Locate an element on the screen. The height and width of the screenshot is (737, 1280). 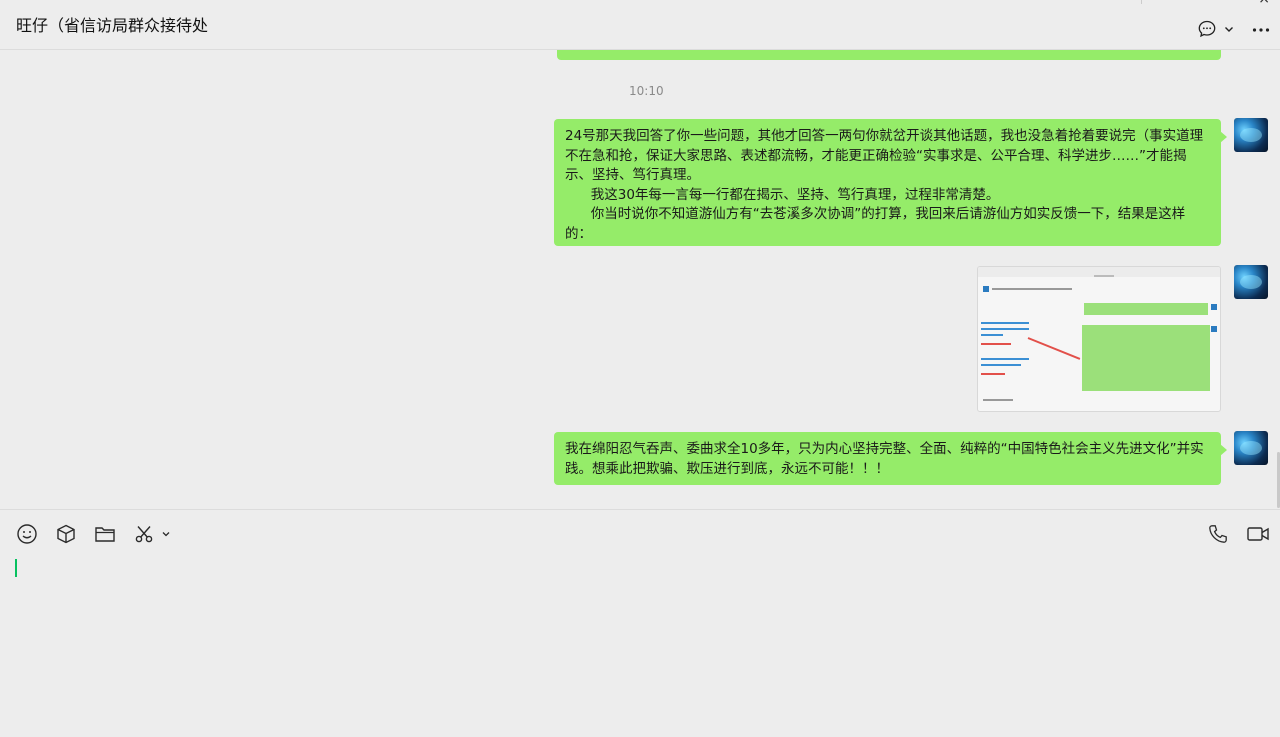
folder-icon is located at coordinates (105, 534).